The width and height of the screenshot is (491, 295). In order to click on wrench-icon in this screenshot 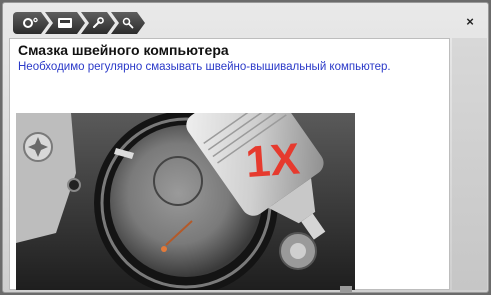, I will do `click(98, 23)`.